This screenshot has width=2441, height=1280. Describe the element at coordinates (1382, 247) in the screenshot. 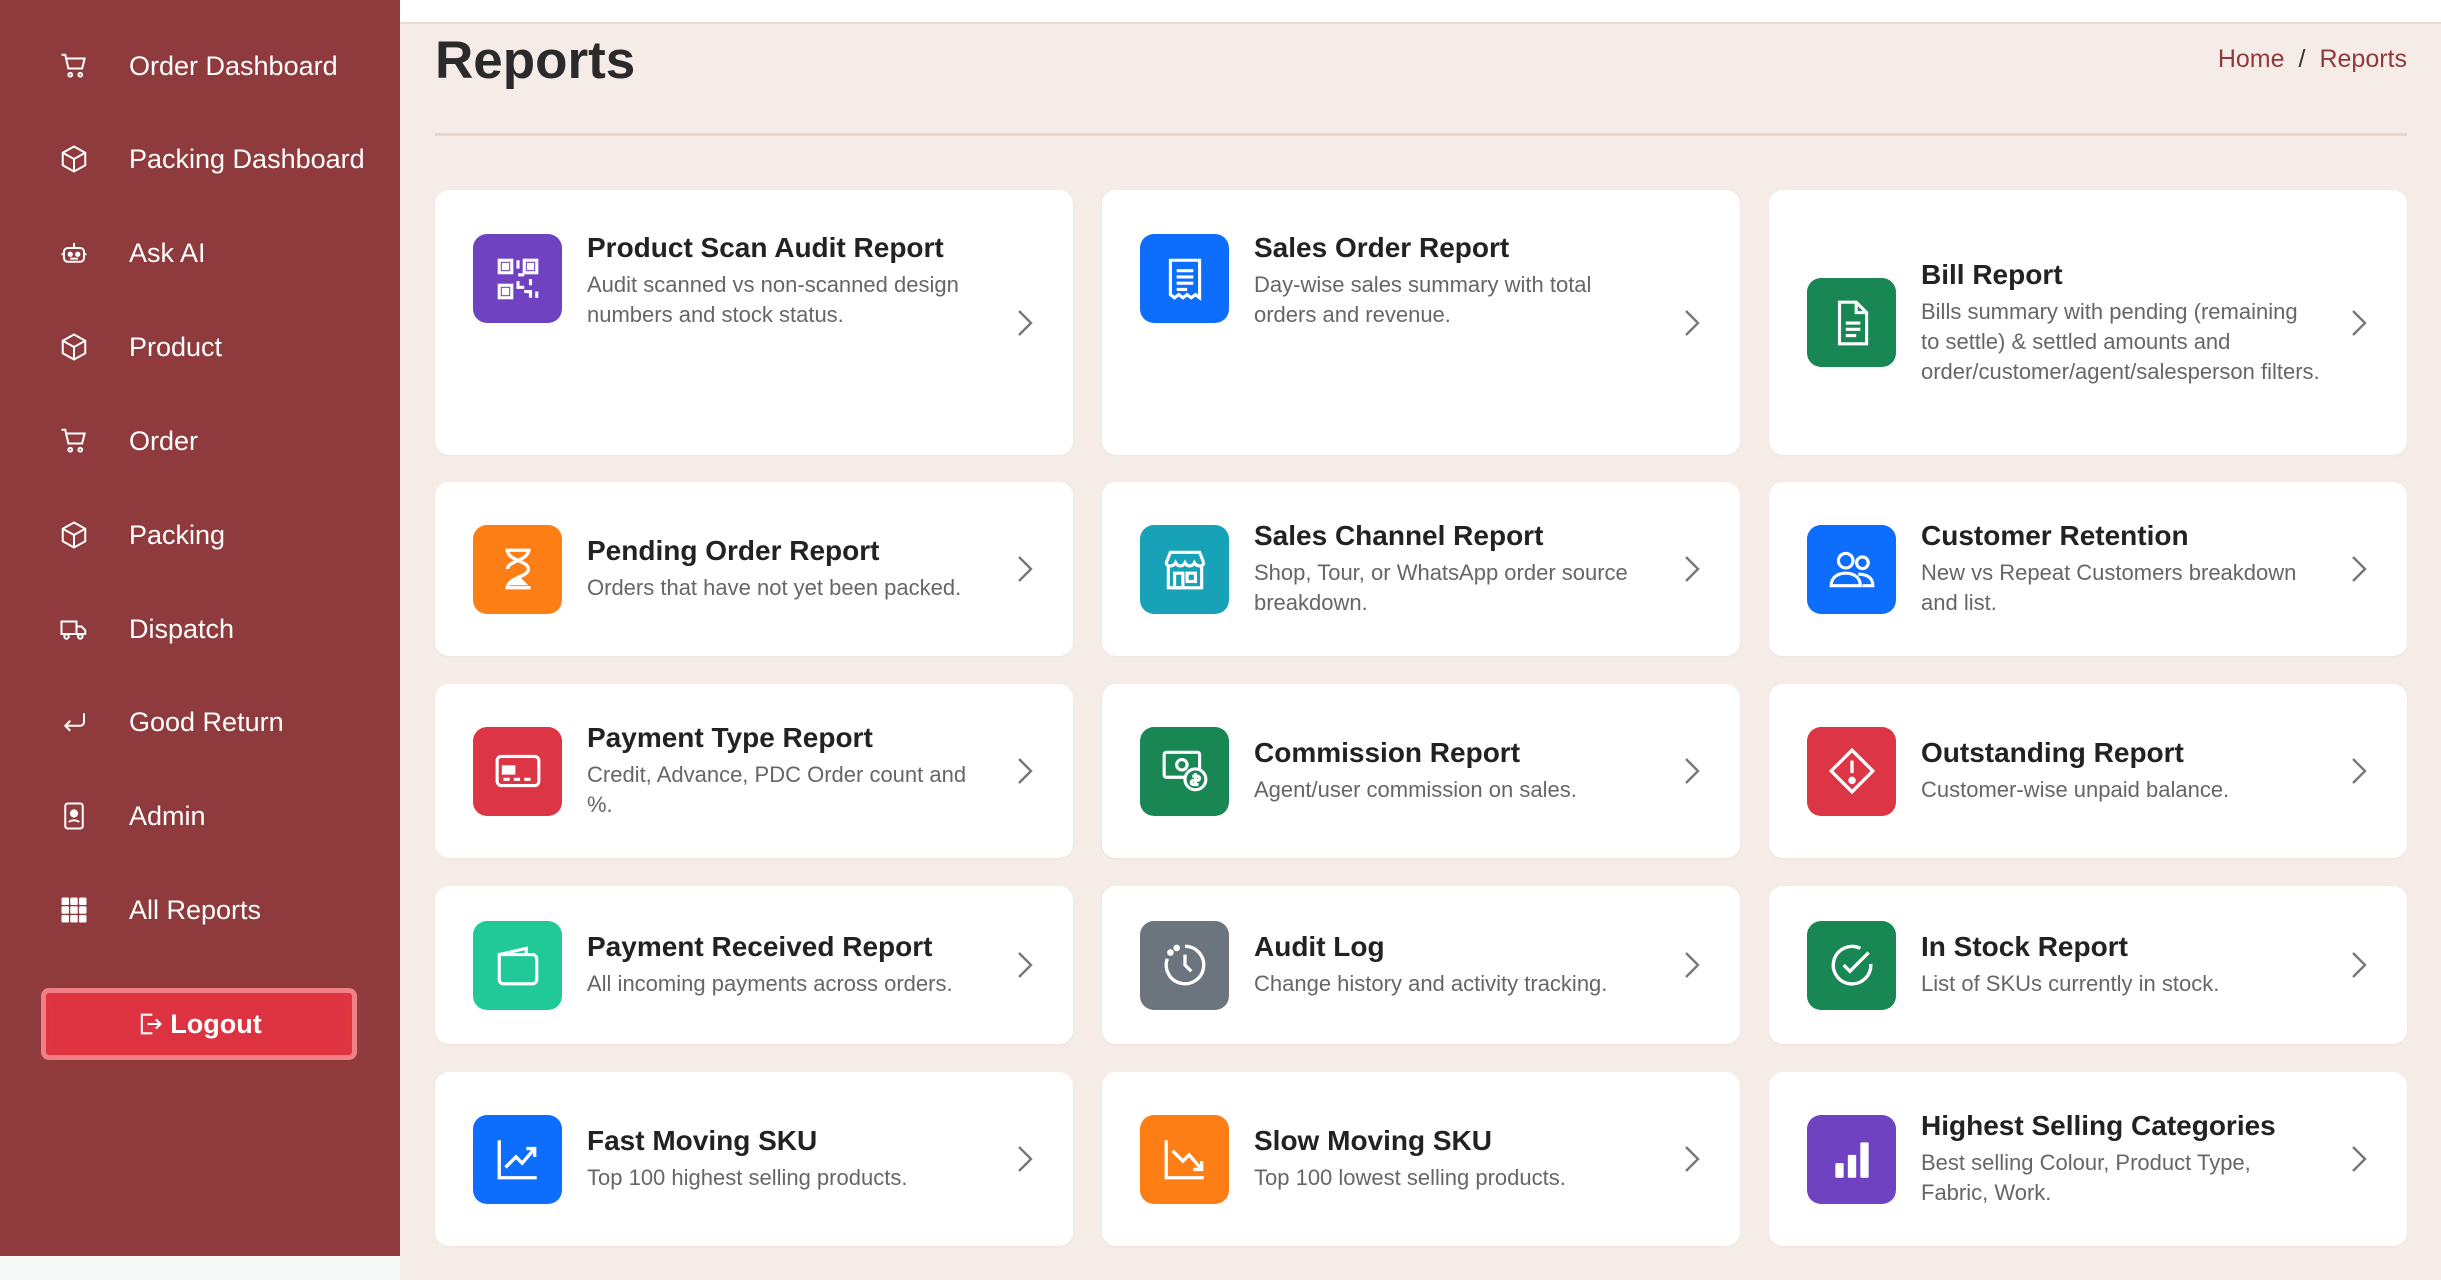

I see `card-title: Sales Order Report` at that location.